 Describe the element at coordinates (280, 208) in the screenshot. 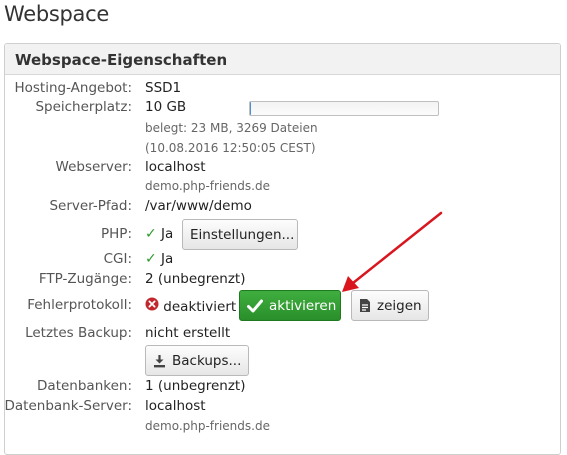

I see `row-server-path: Server-Pfad: /var/www/demo` at that location.